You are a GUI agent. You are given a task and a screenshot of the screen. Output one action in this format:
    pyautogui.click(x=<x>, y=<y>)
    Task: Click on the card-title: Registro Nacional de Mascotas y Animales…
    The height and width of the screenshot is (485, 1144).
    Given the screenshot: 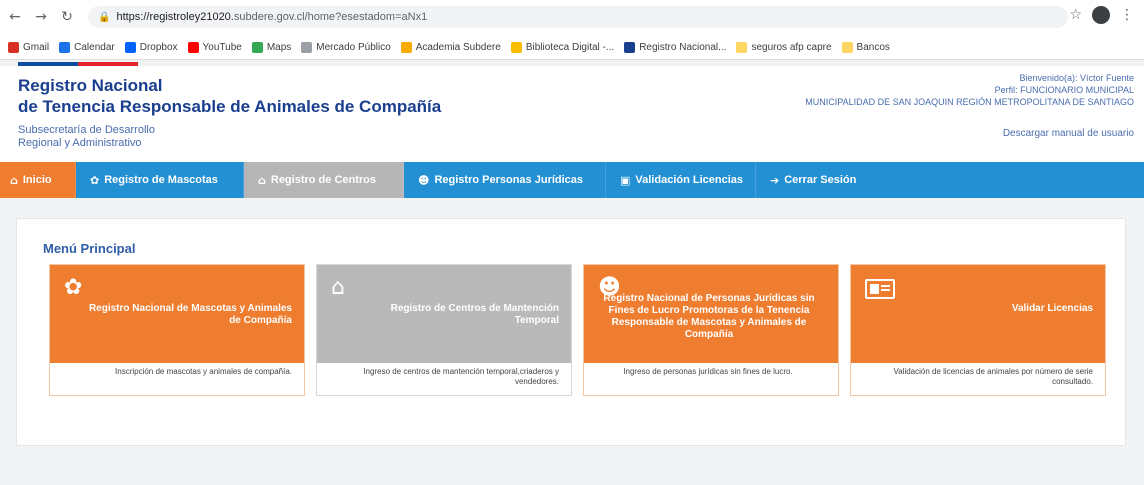 What is the action you would take?
    pyautogui.click(x=190, y=314)
    